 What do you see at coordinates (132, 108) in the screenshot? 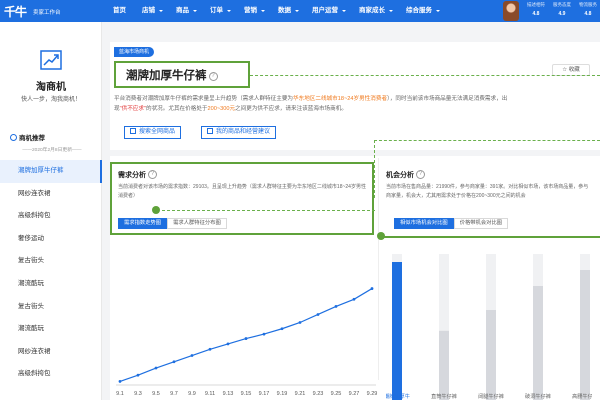
I see `desc-warning: "供不应求"` at bounding box center [132, 108].